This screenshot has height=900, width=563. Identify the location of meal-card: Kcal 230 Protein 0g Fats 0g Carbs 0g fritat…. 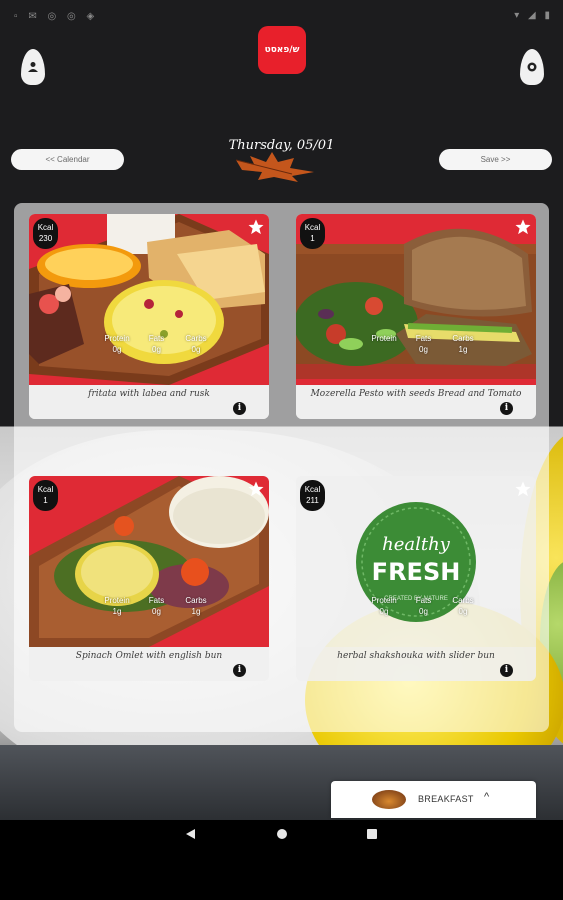
(149, 316).